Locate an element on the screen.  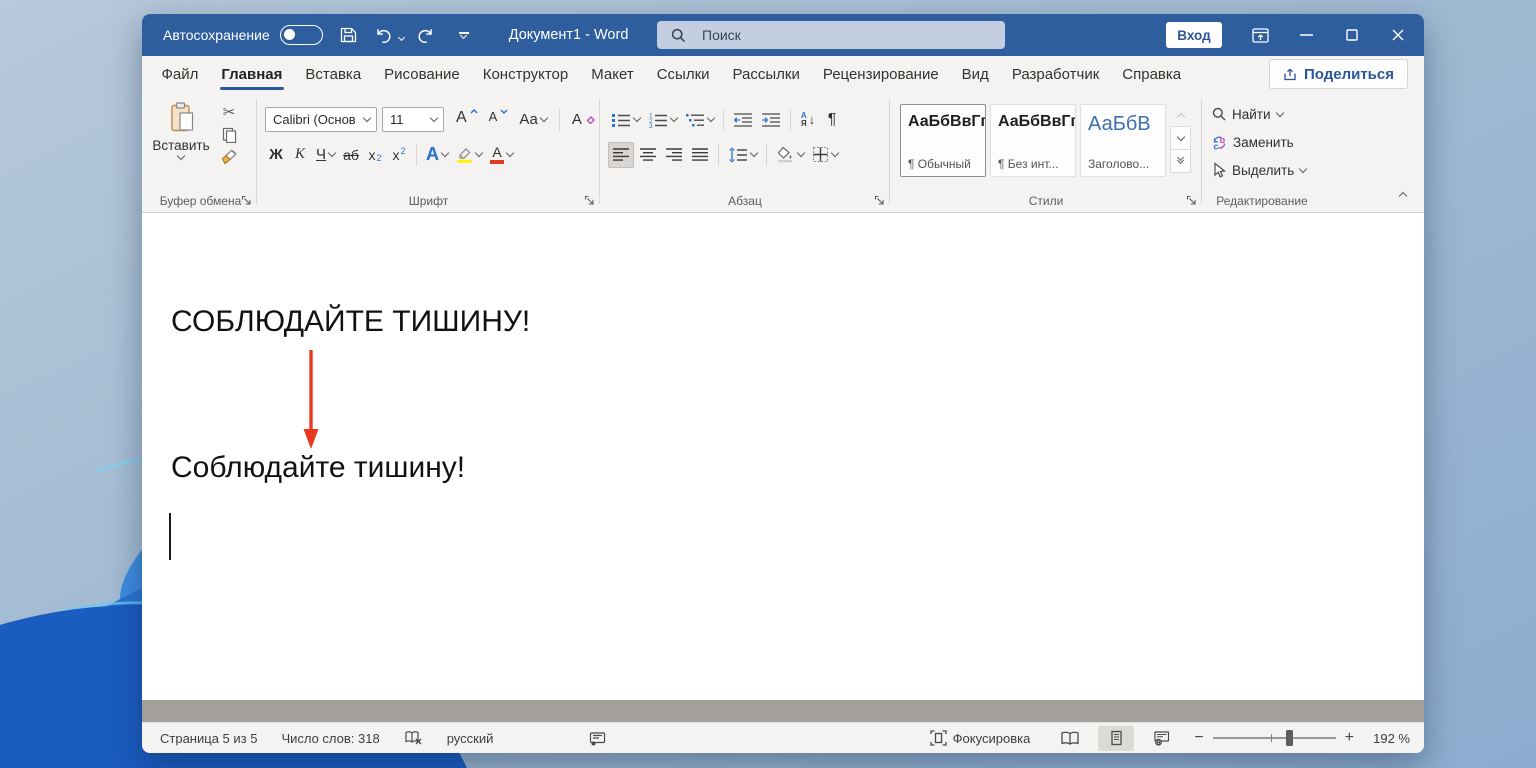
status-bar: Страница 5 из 5 Число слов: 318 русский is located at coordinates (783, 737).